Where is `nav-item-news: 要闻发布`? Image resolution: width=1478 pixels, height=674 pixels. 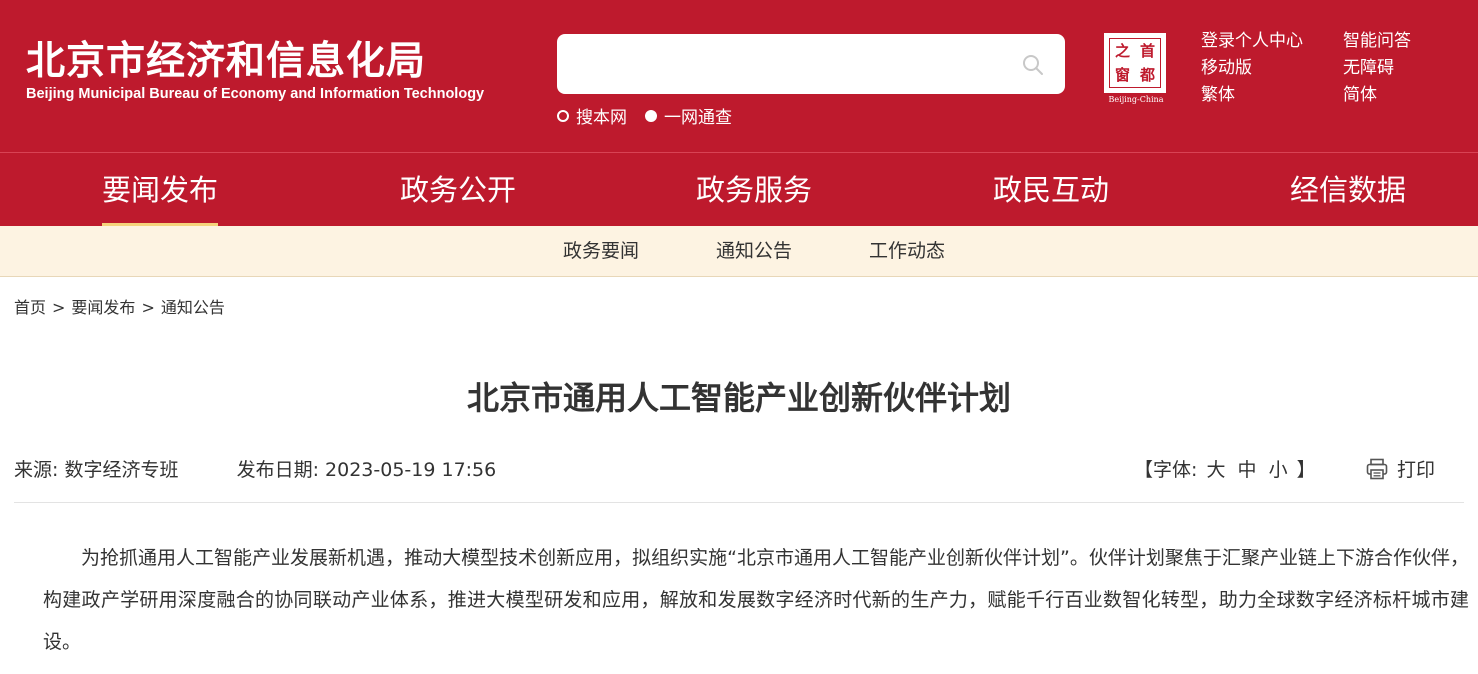 nav-item-news: 要闻发布 is located at coordinates (160, 190).